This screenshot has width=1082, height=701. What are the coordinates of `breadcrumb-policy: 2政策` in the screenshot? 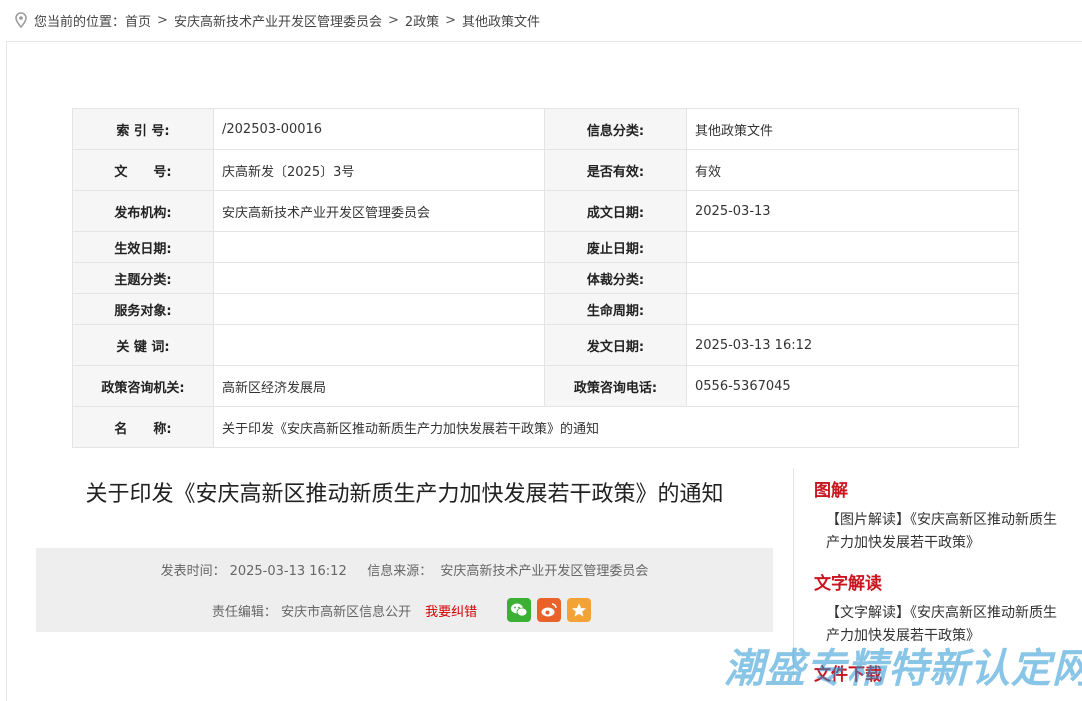 It's located at (422, 20).